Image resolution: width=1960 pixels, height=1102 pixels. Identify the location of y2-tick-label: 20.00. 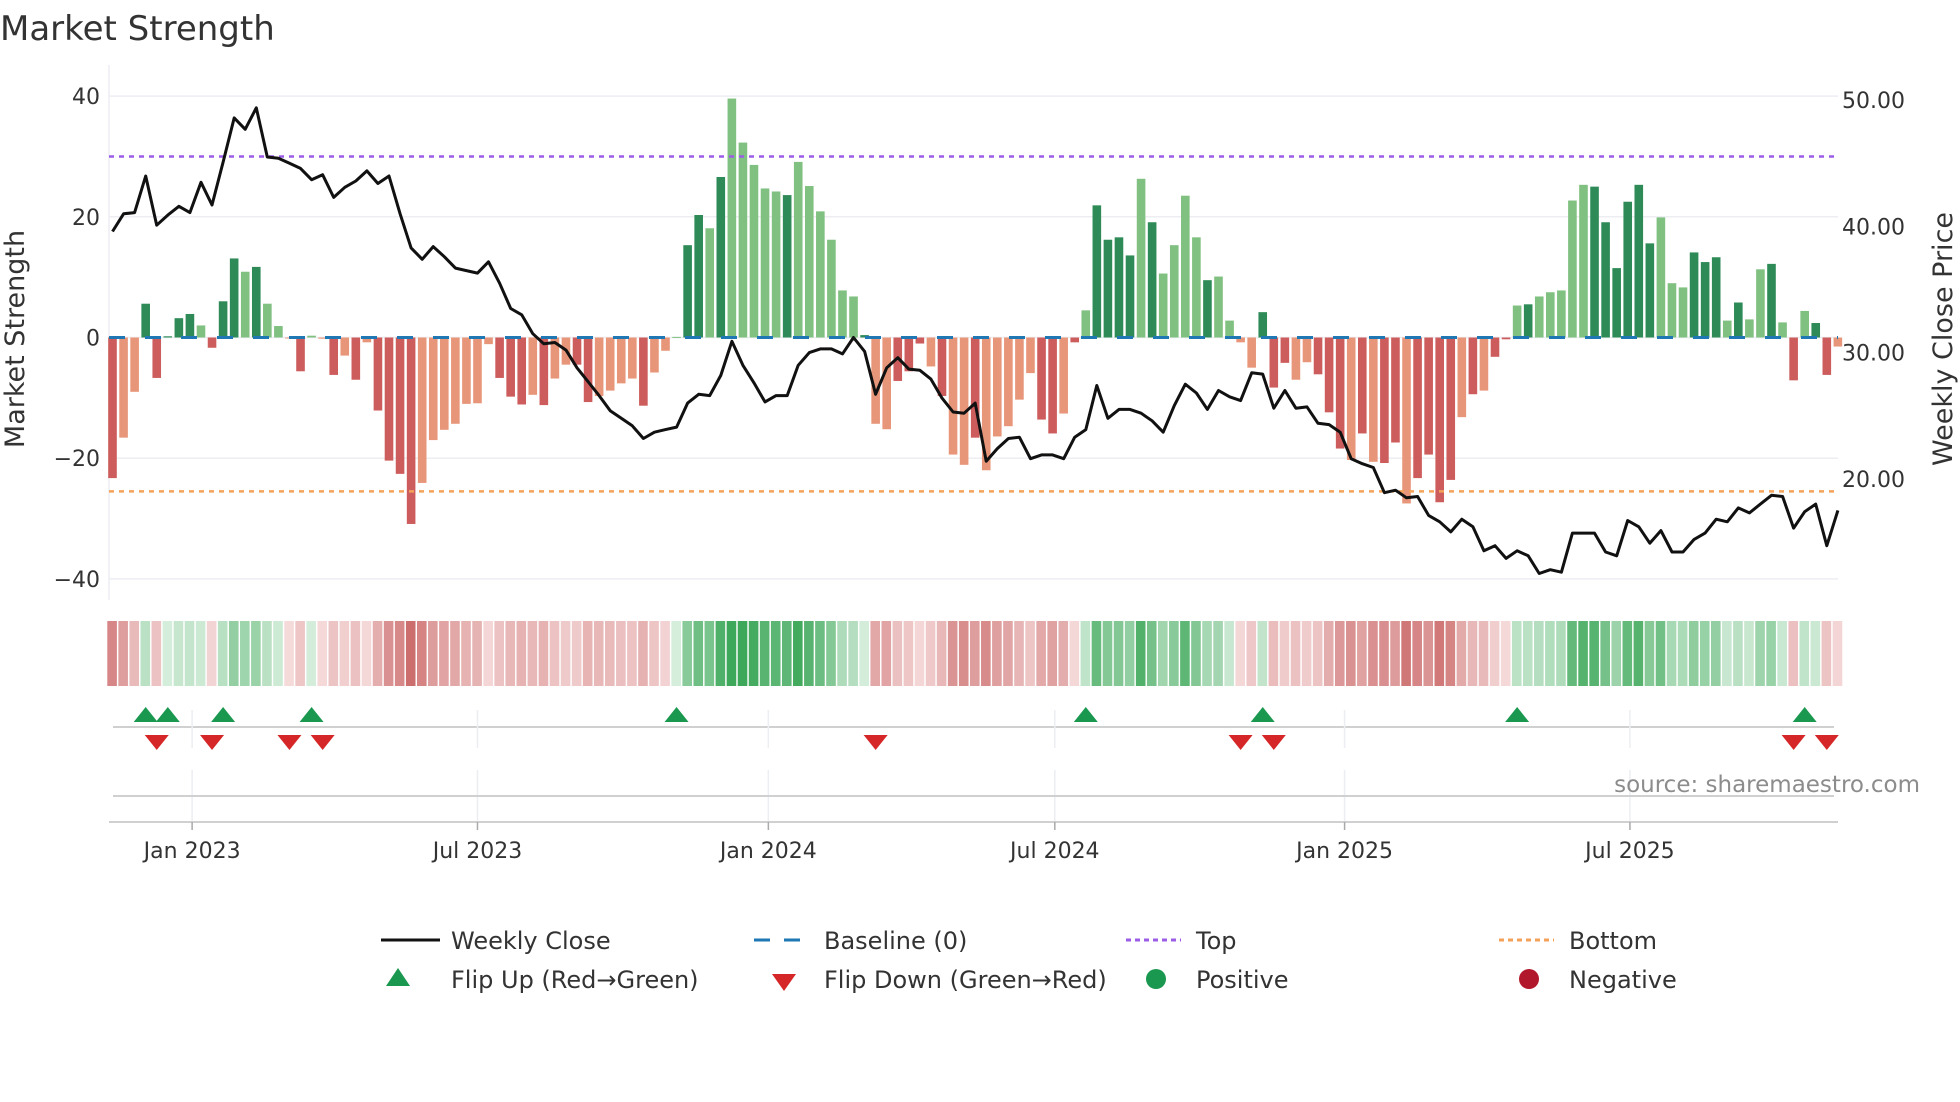
(1873, 480).